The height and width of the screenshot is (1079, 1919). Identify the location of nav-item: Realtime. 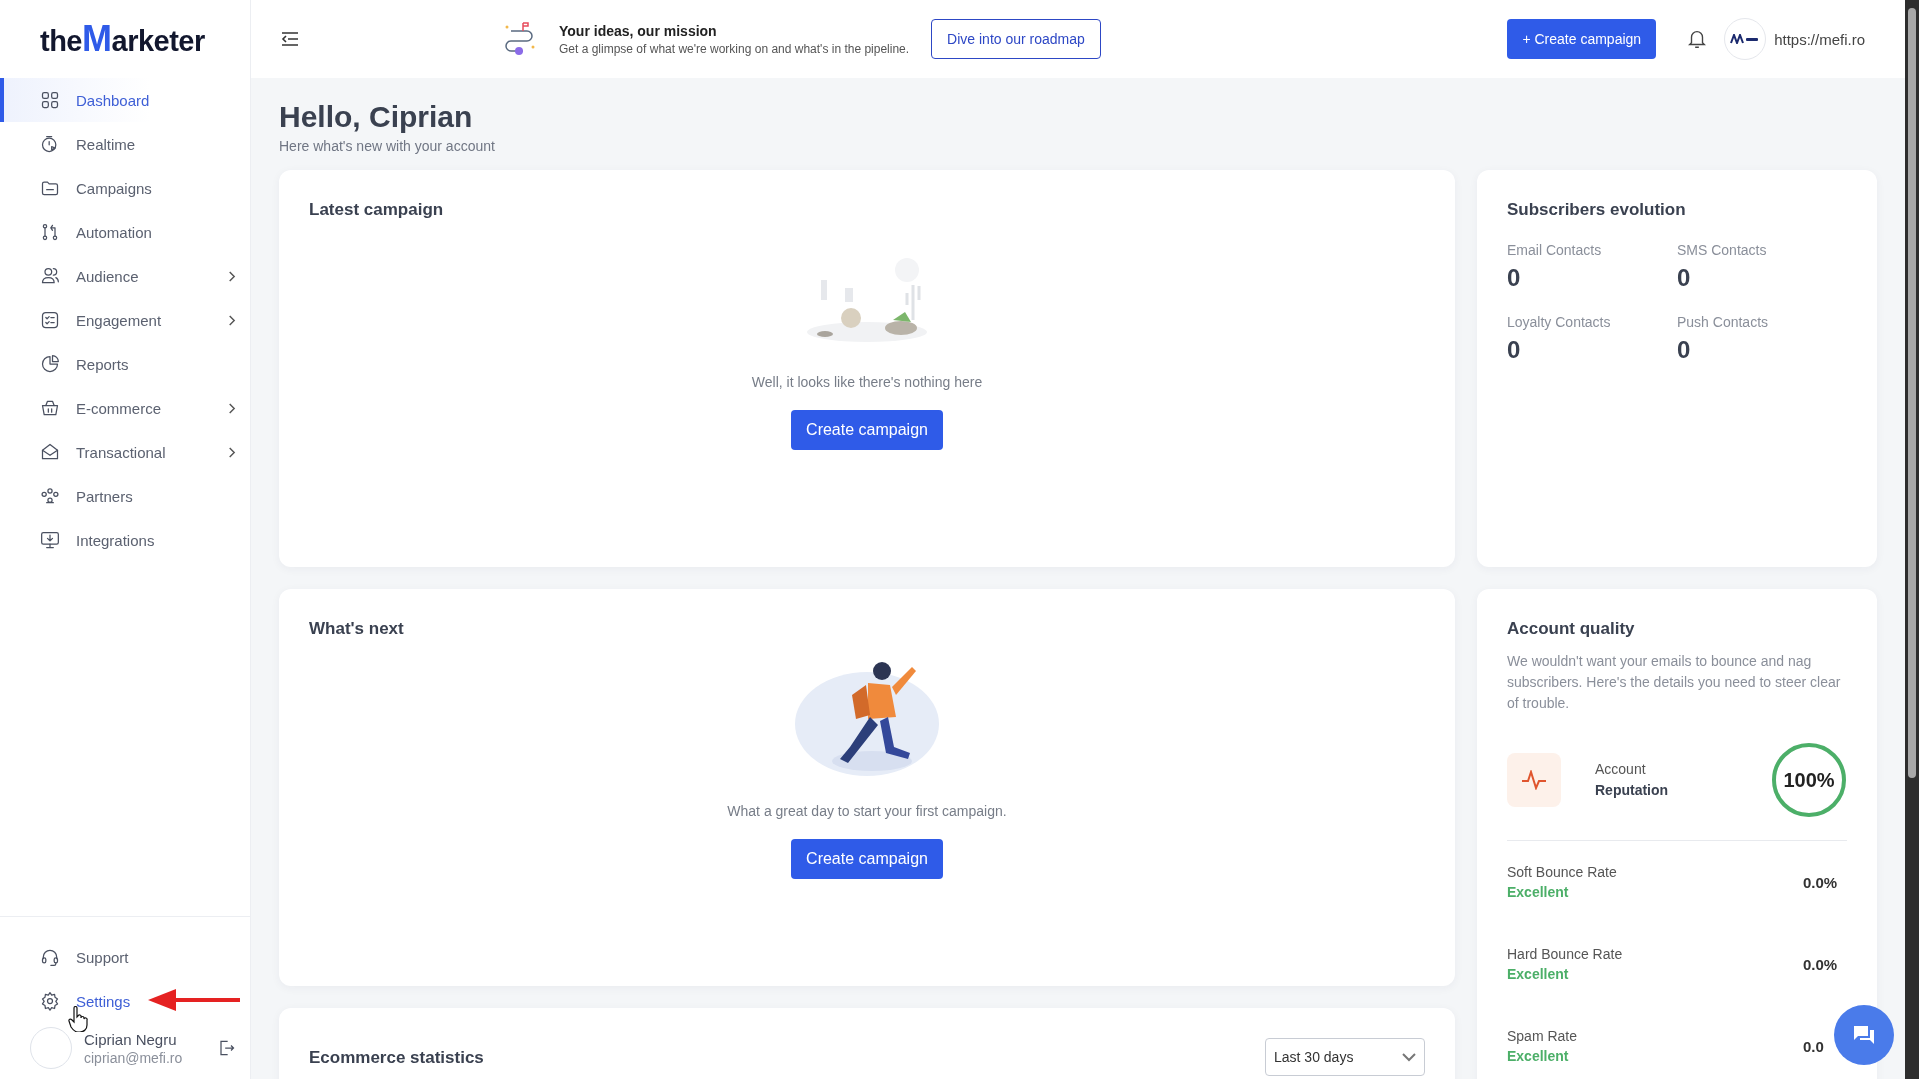
(125, 144).